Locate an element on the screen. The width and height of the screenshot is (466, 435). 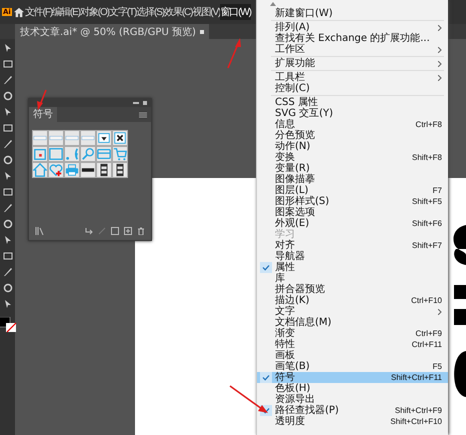
menu-item: 文字 is located at coordinates (352, 311).